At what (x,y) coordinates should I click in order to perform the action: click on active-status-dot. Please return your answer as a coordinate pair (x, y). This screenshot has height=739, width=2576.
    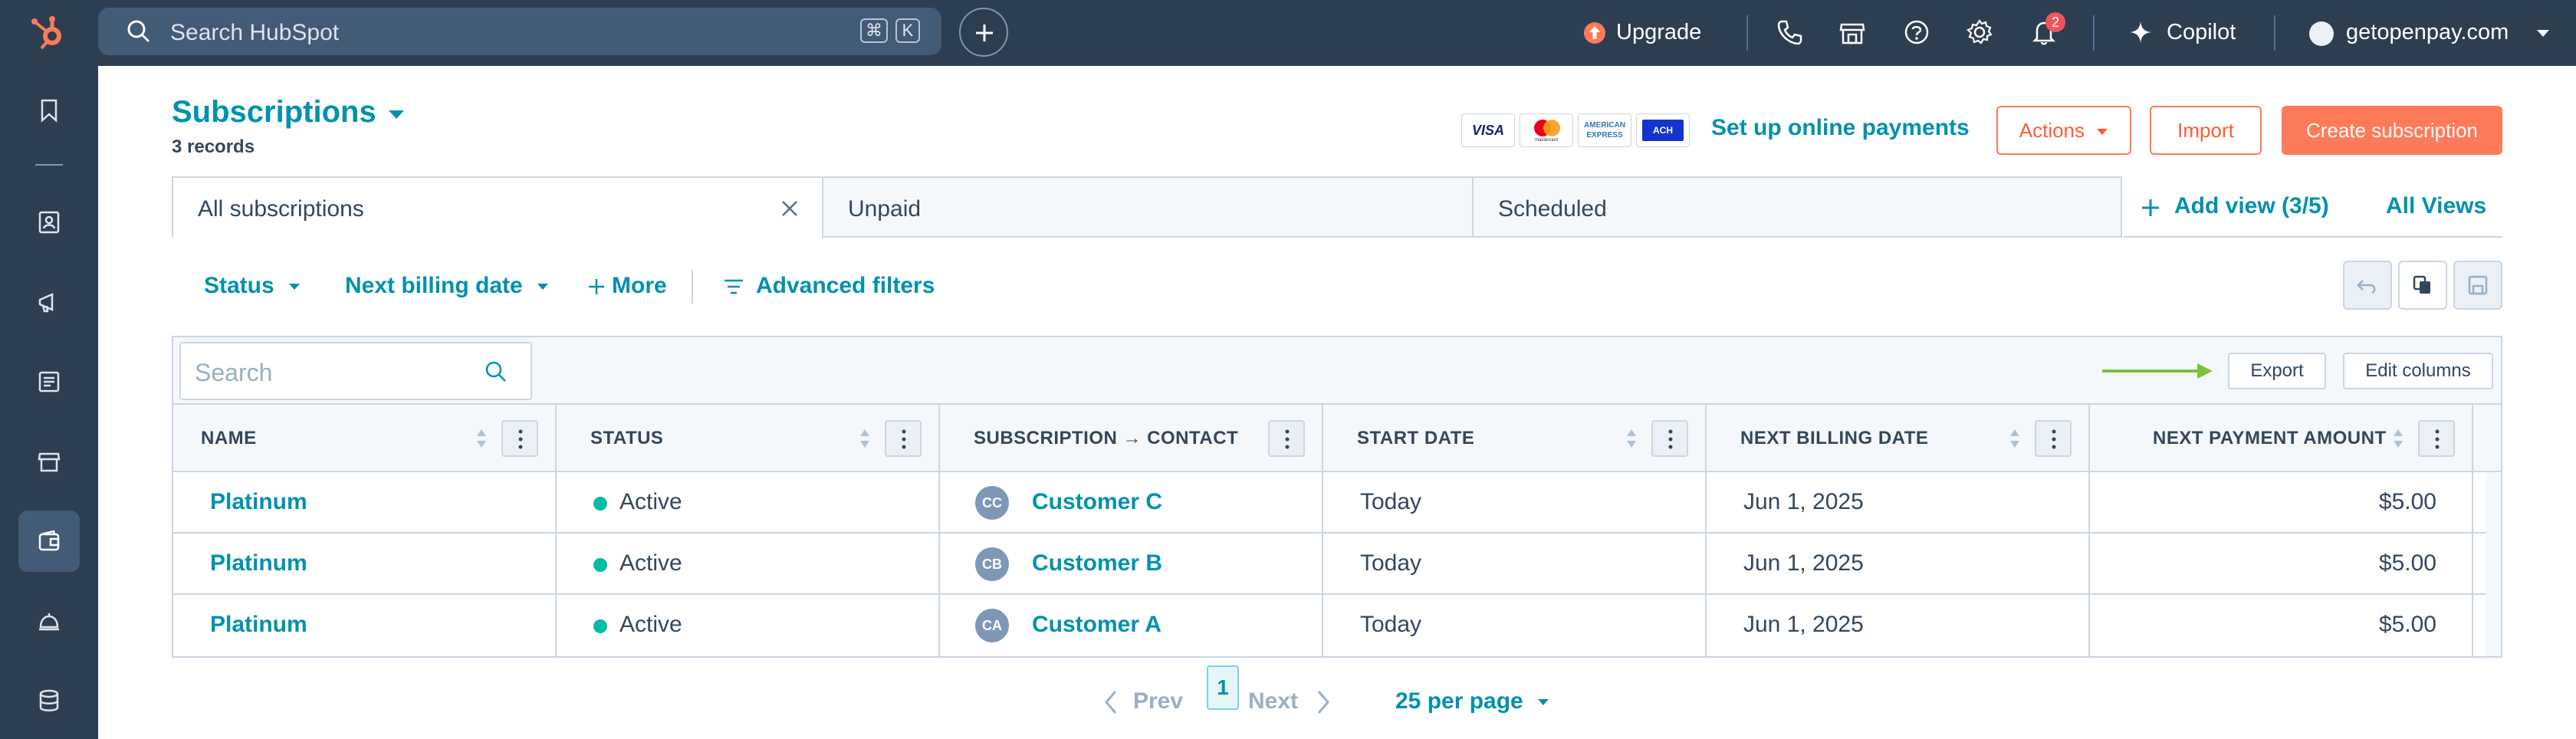
    Looking at the image, I should click on (600, 504).